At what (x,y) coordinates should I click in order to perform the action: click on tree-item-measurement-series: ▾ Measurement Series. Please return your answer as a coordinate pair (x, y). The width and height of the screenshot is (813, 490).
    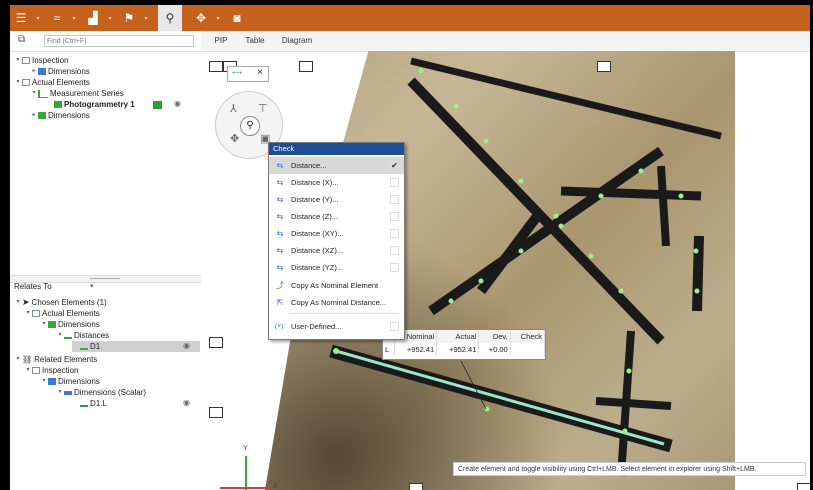
    Looking at the image, I should click on (76, 93).